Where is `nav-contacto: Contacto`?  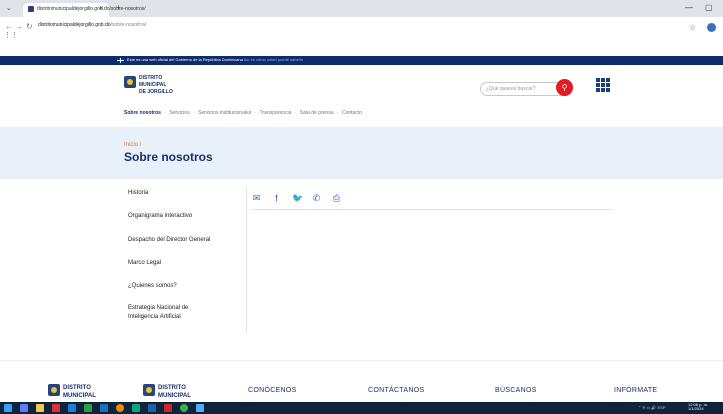
nav-contacto: Contacto is located at coordinates (352, 113).